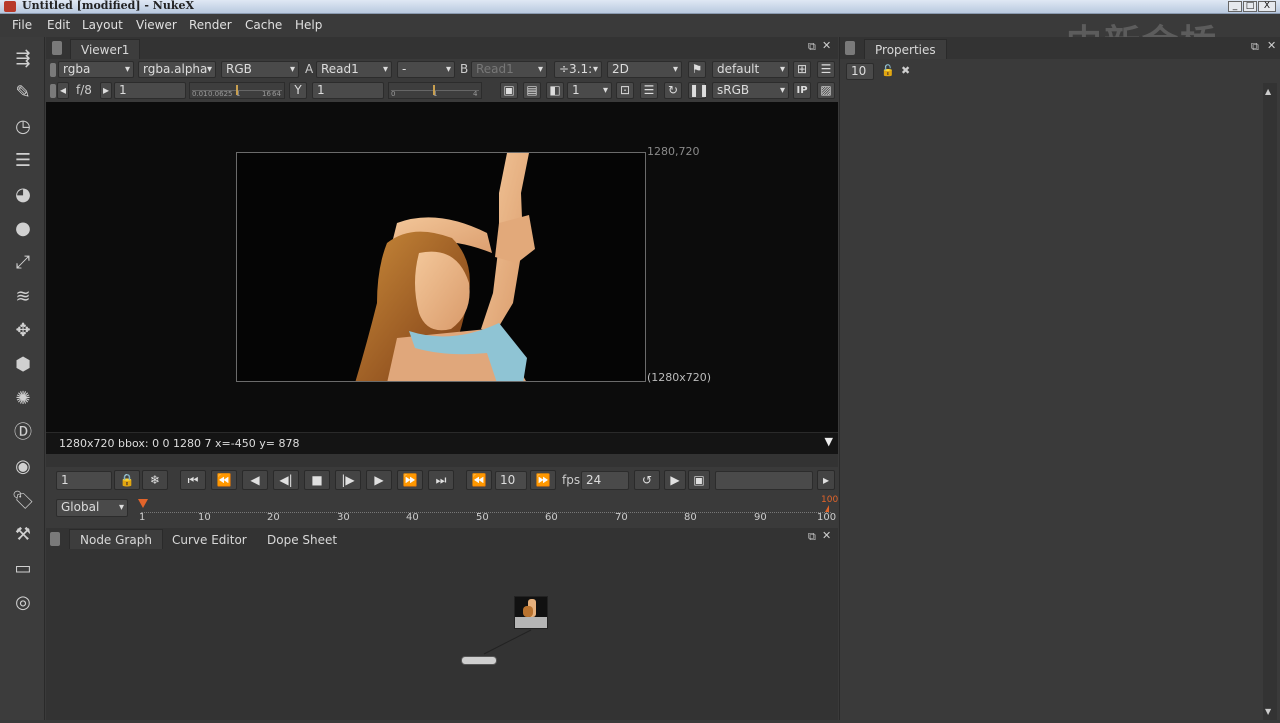 The image size is (1280, 723). I want to click on crop-icon: ▣, so click(509, 90).